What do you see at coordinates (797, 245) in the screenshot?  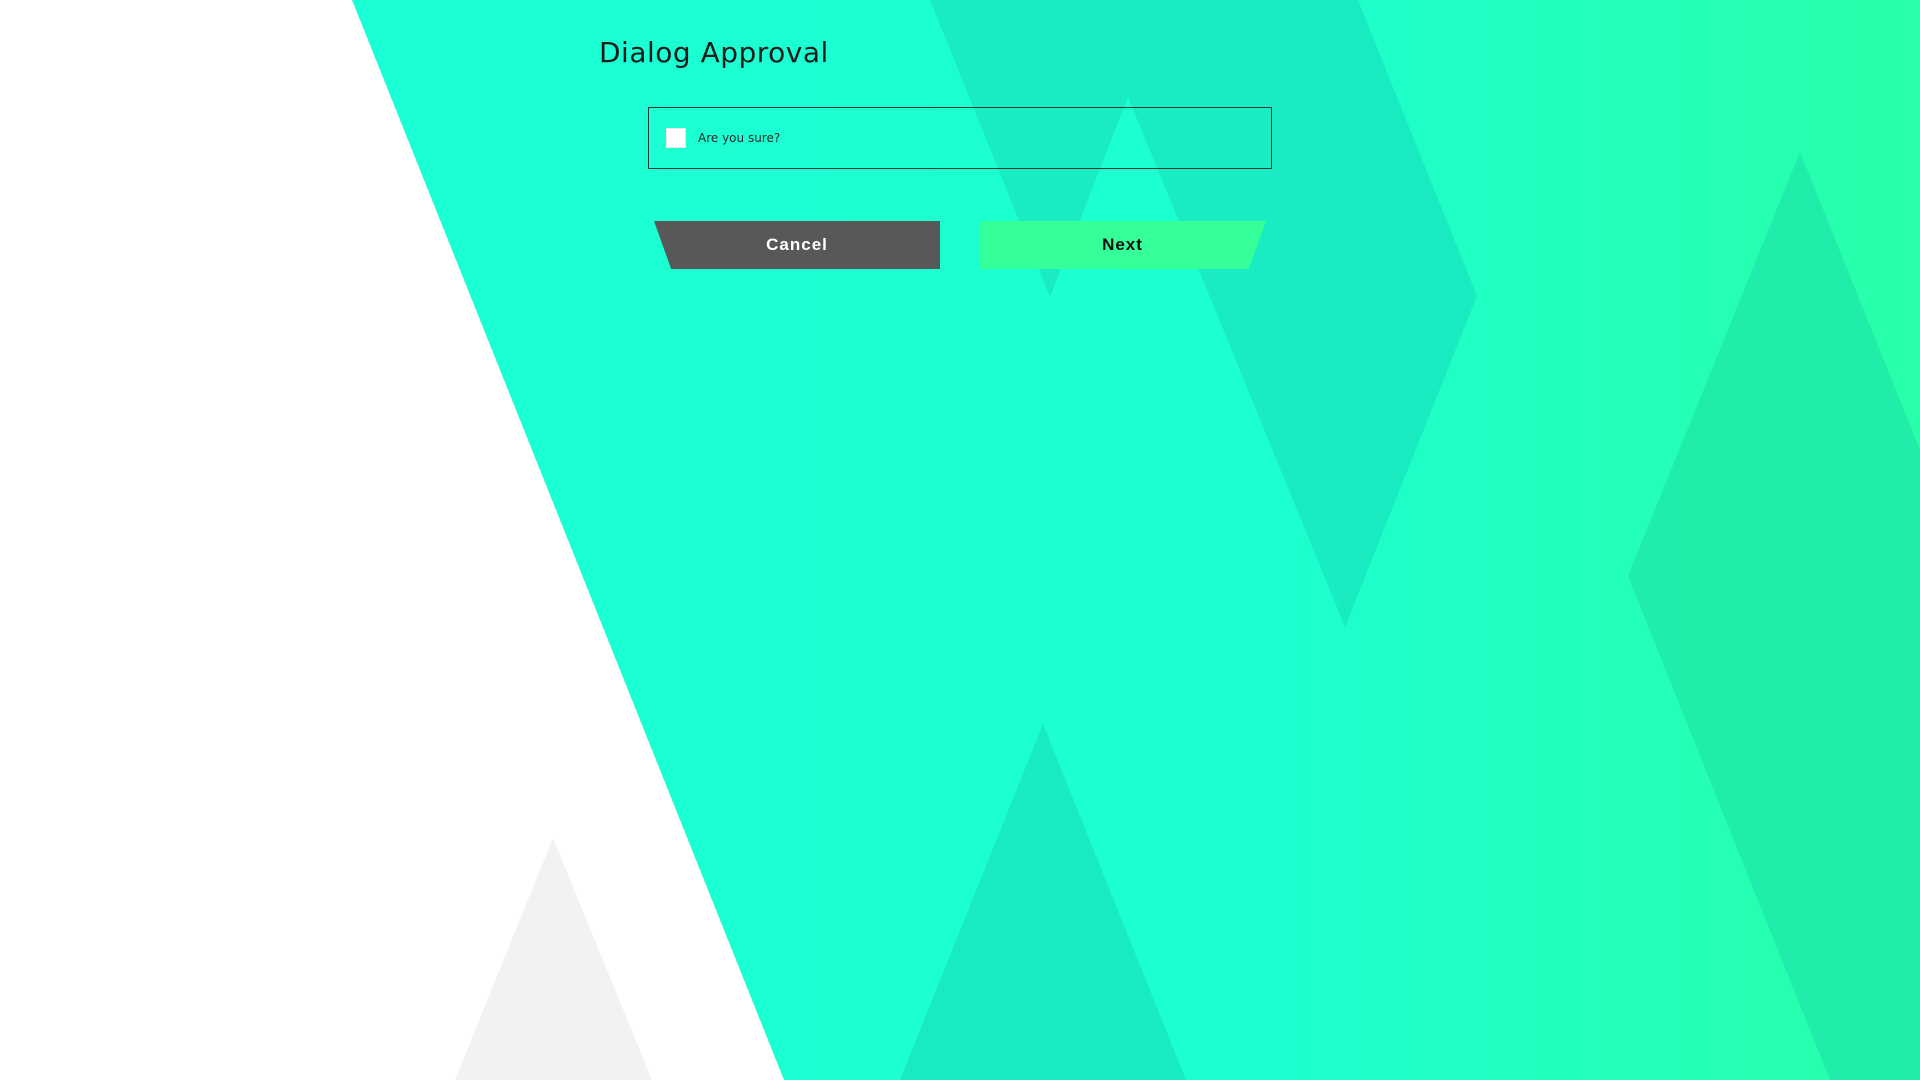 I see `cancel-button: Cancel` at bounding box center [797, 245].